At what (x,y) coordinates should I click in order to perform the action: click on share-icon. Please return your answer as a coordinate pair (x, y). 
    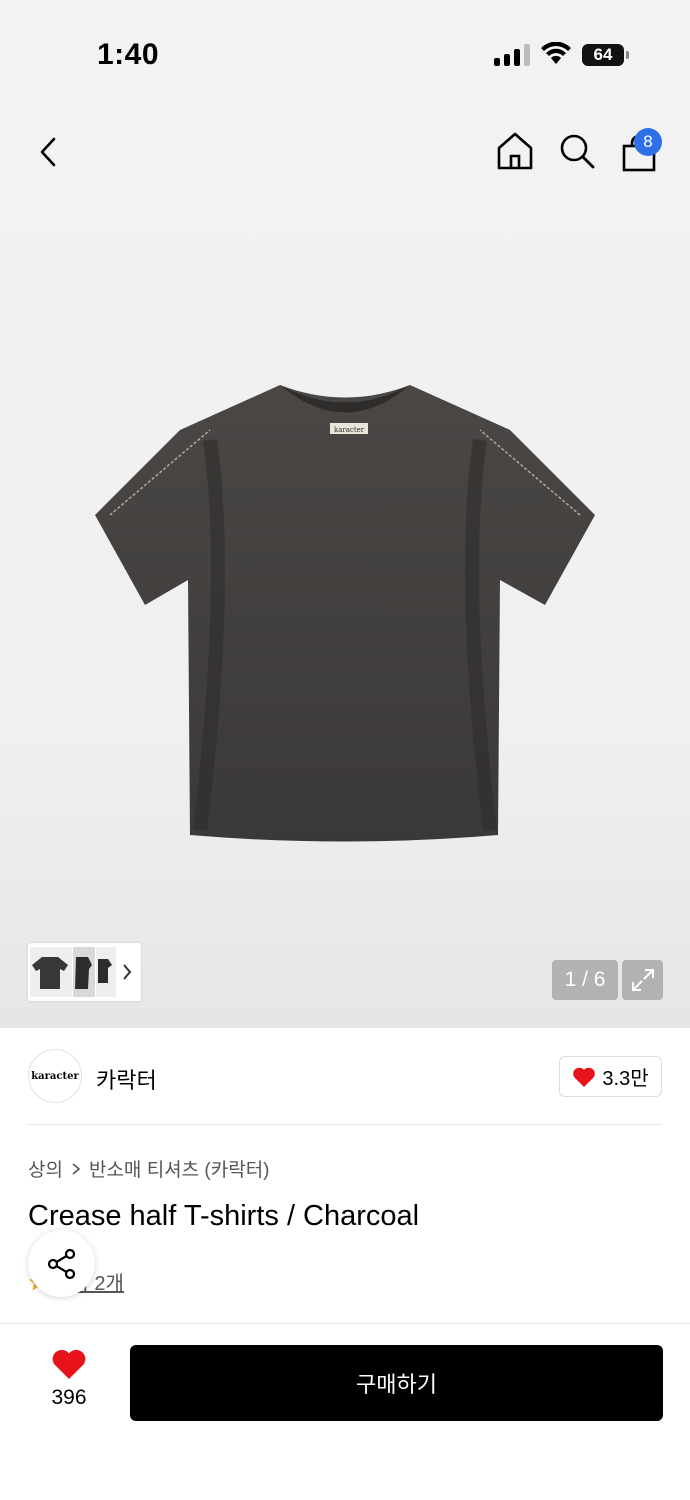
    Looking at the image, I should click on (61, 1263).